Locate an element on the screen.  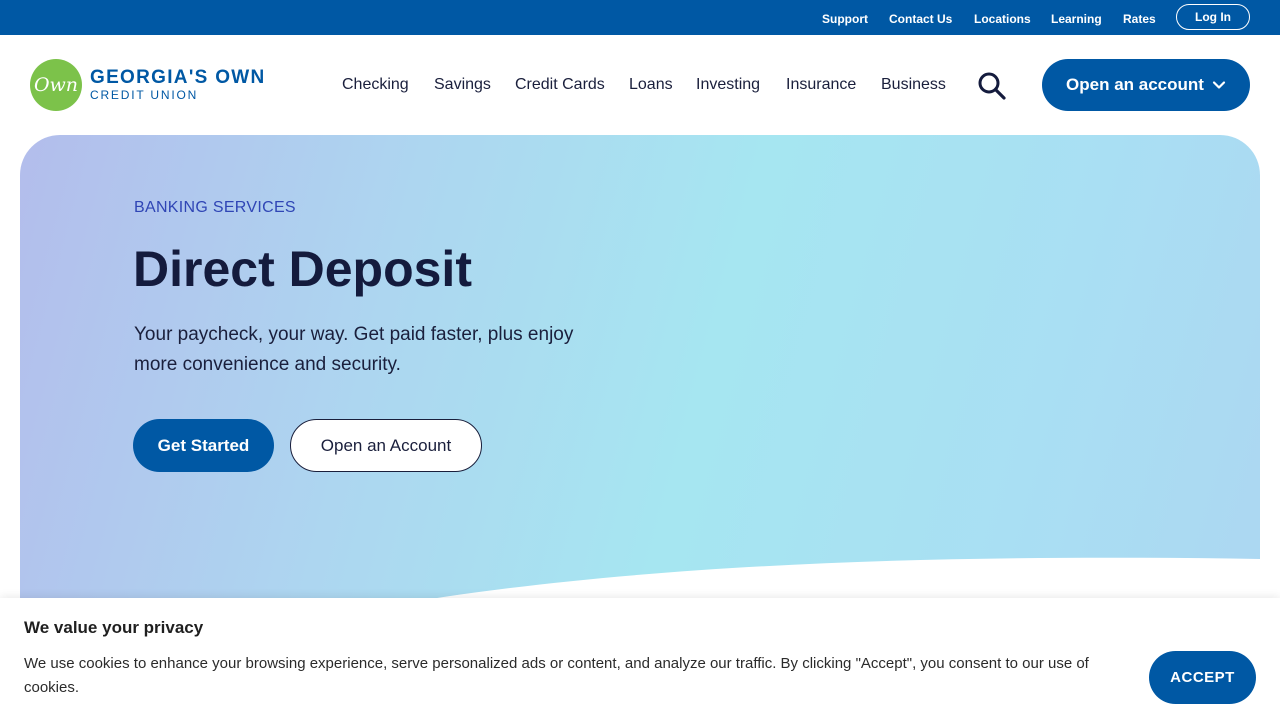
nav-item-savings: Savings is located at coordinates (462, 85).